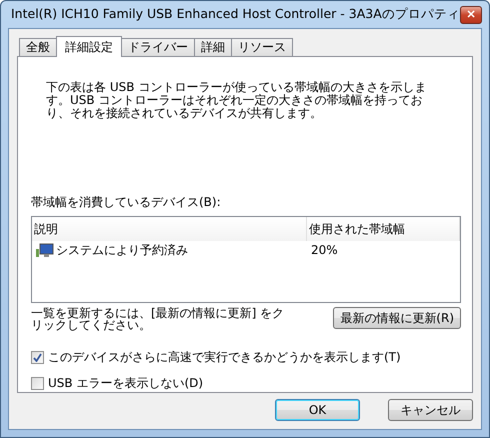  What do you see at coordinates (126, 383) in the screenshot?
I see `checkbox-label: USB エラーを表示しない(D)` at bounding box center [126, 383].